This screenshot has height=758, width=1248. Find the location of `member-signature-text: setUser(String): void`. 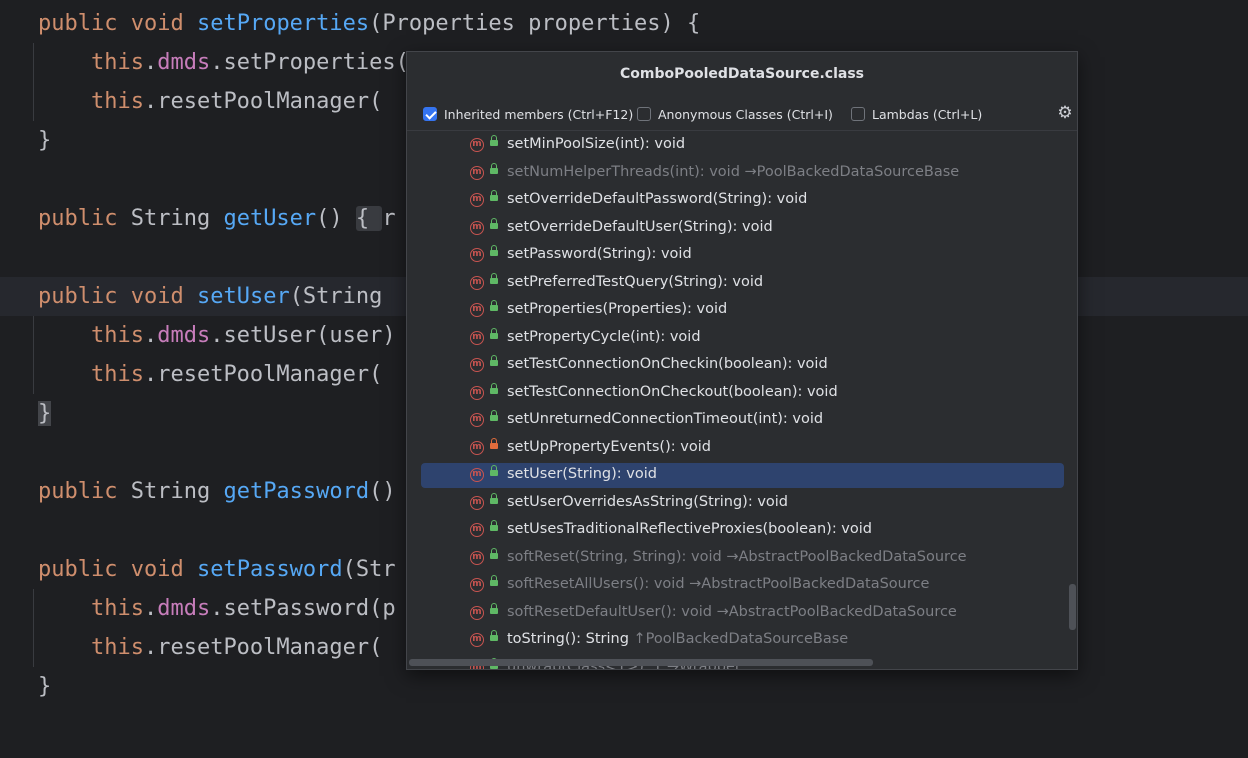

member-signature-text: setUser(String): void is located at coordinates (582, 474).